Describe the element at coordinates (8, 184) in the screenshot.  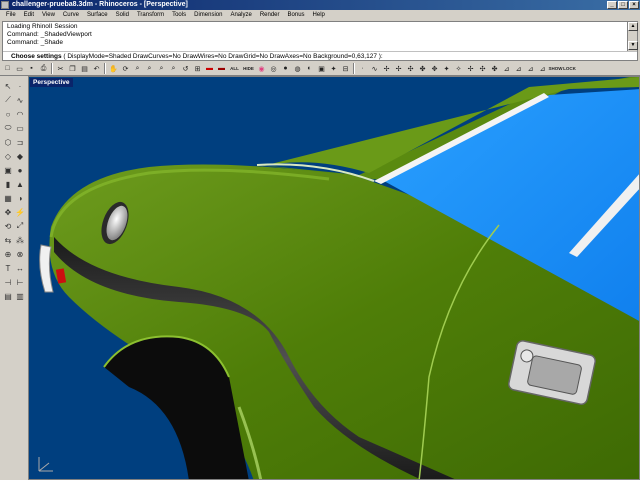
I see `cylinder-icon: ▮` at that location.